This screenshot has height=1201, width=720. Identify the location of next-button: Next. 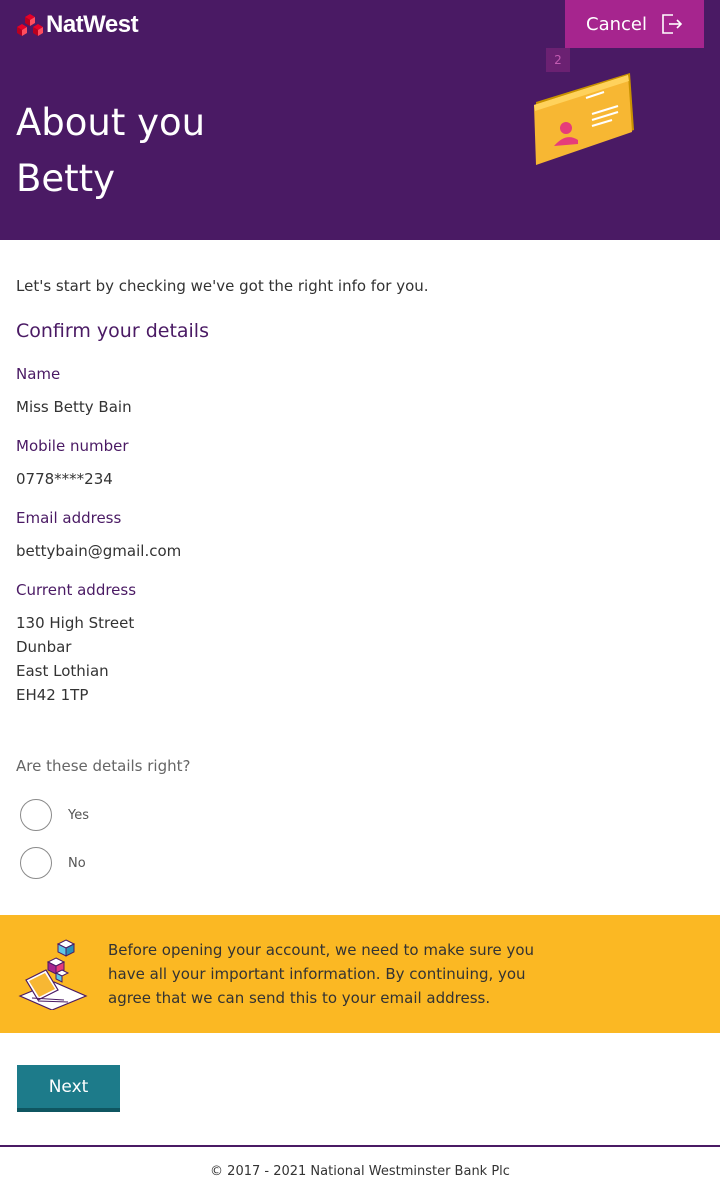
(68, 1088).